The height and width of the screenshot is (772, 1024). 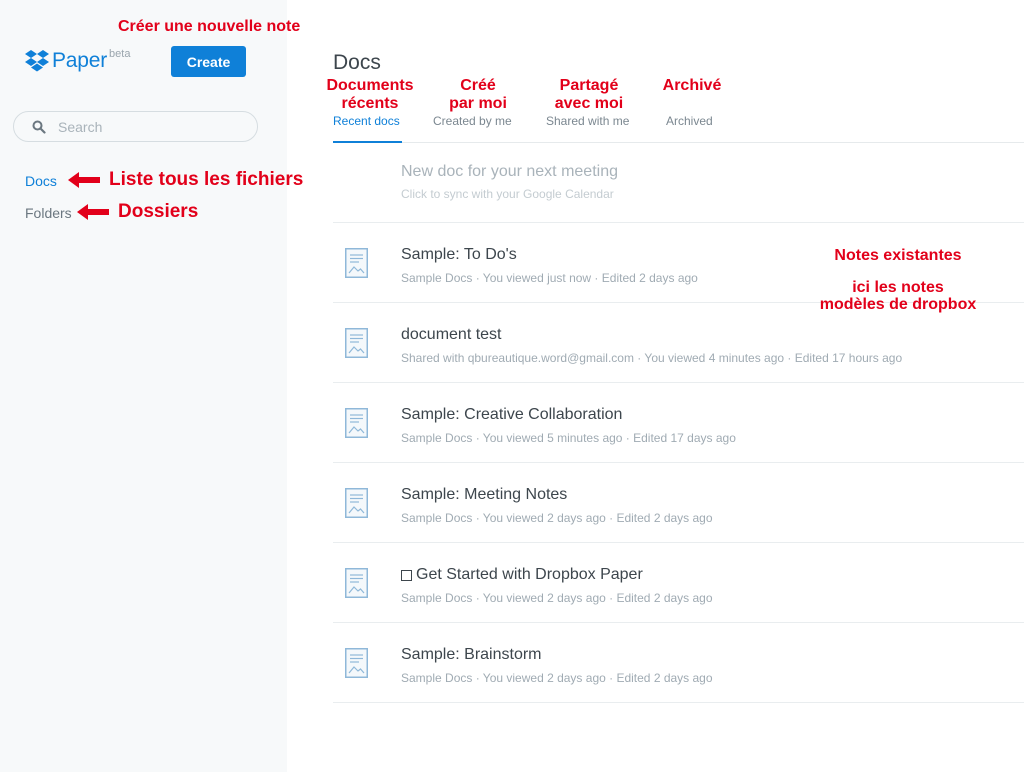 What do you see at coordinates (406, 575) in the screenshot?
I see `checkbox-icon` at bounding box center [406, 575].